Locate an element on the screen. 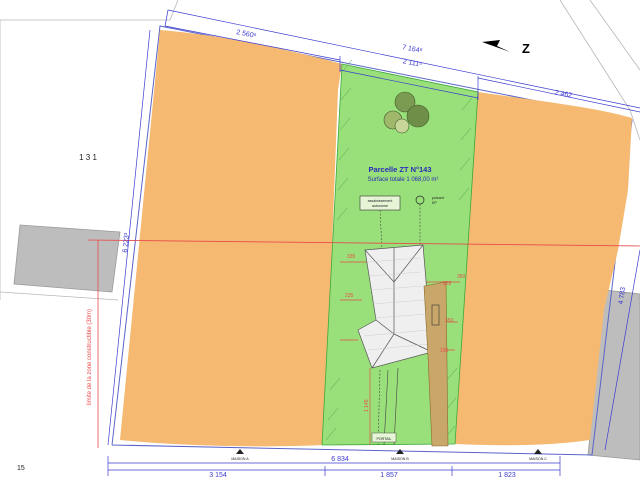  sheet-number: 15 is located at coordinates (21, 468).